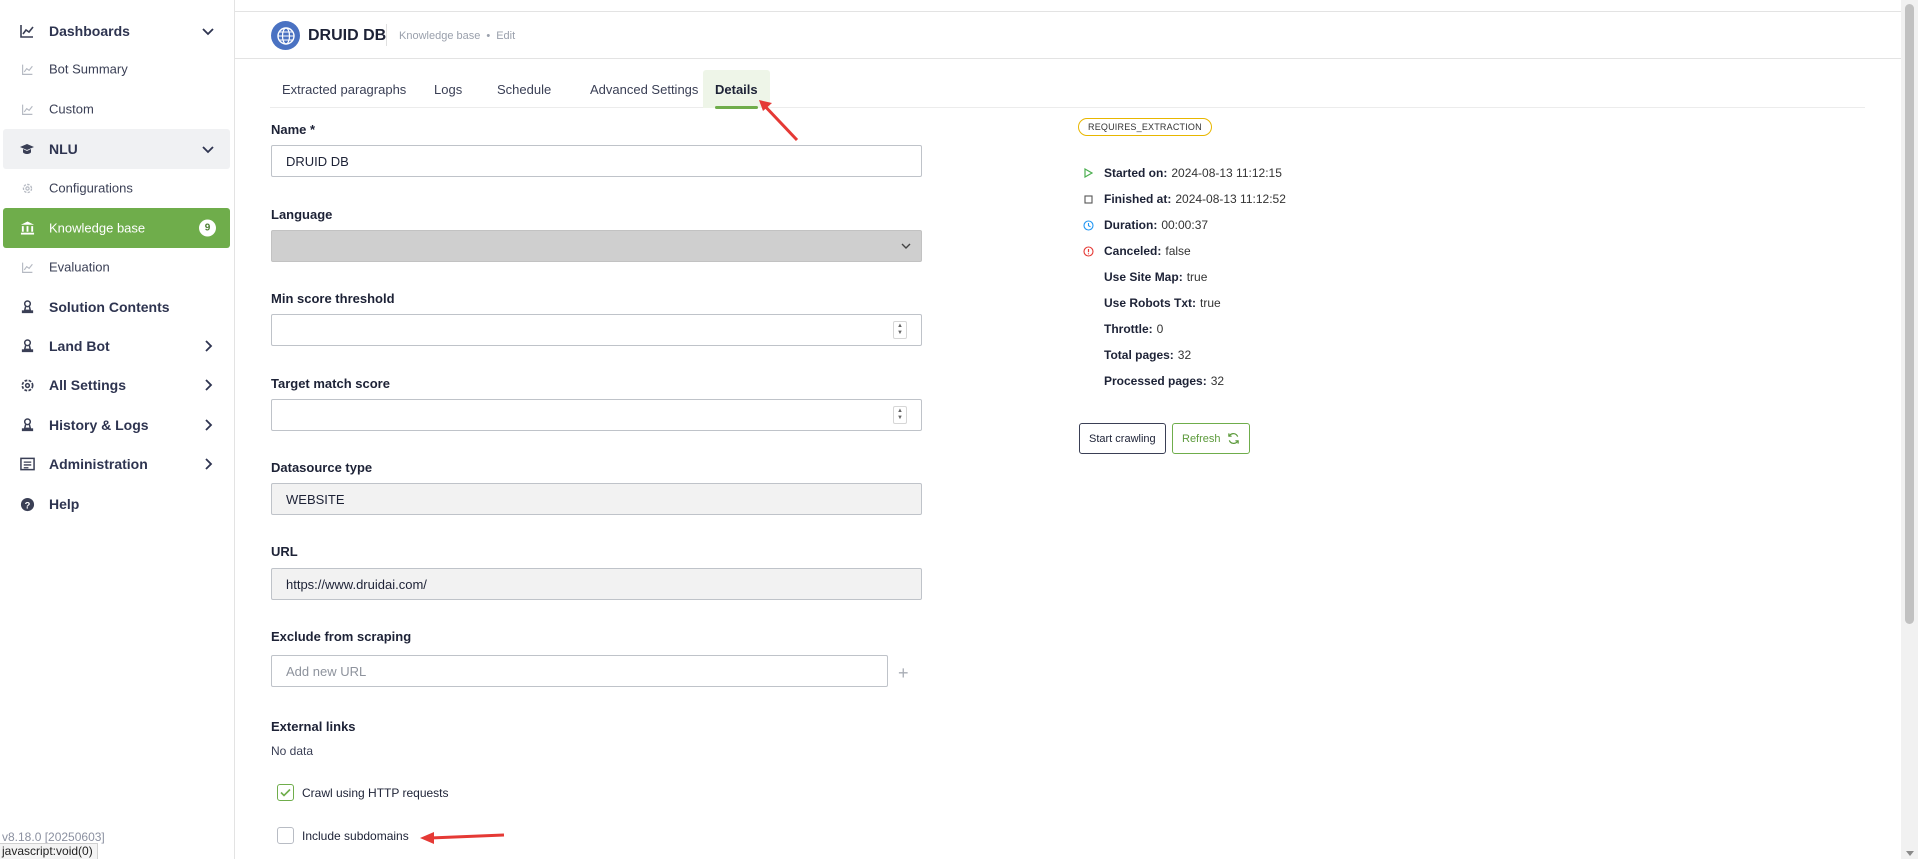 This screenshot has height=859, width=1918. I want to click on add-url-icon: +, so click(903, 673).